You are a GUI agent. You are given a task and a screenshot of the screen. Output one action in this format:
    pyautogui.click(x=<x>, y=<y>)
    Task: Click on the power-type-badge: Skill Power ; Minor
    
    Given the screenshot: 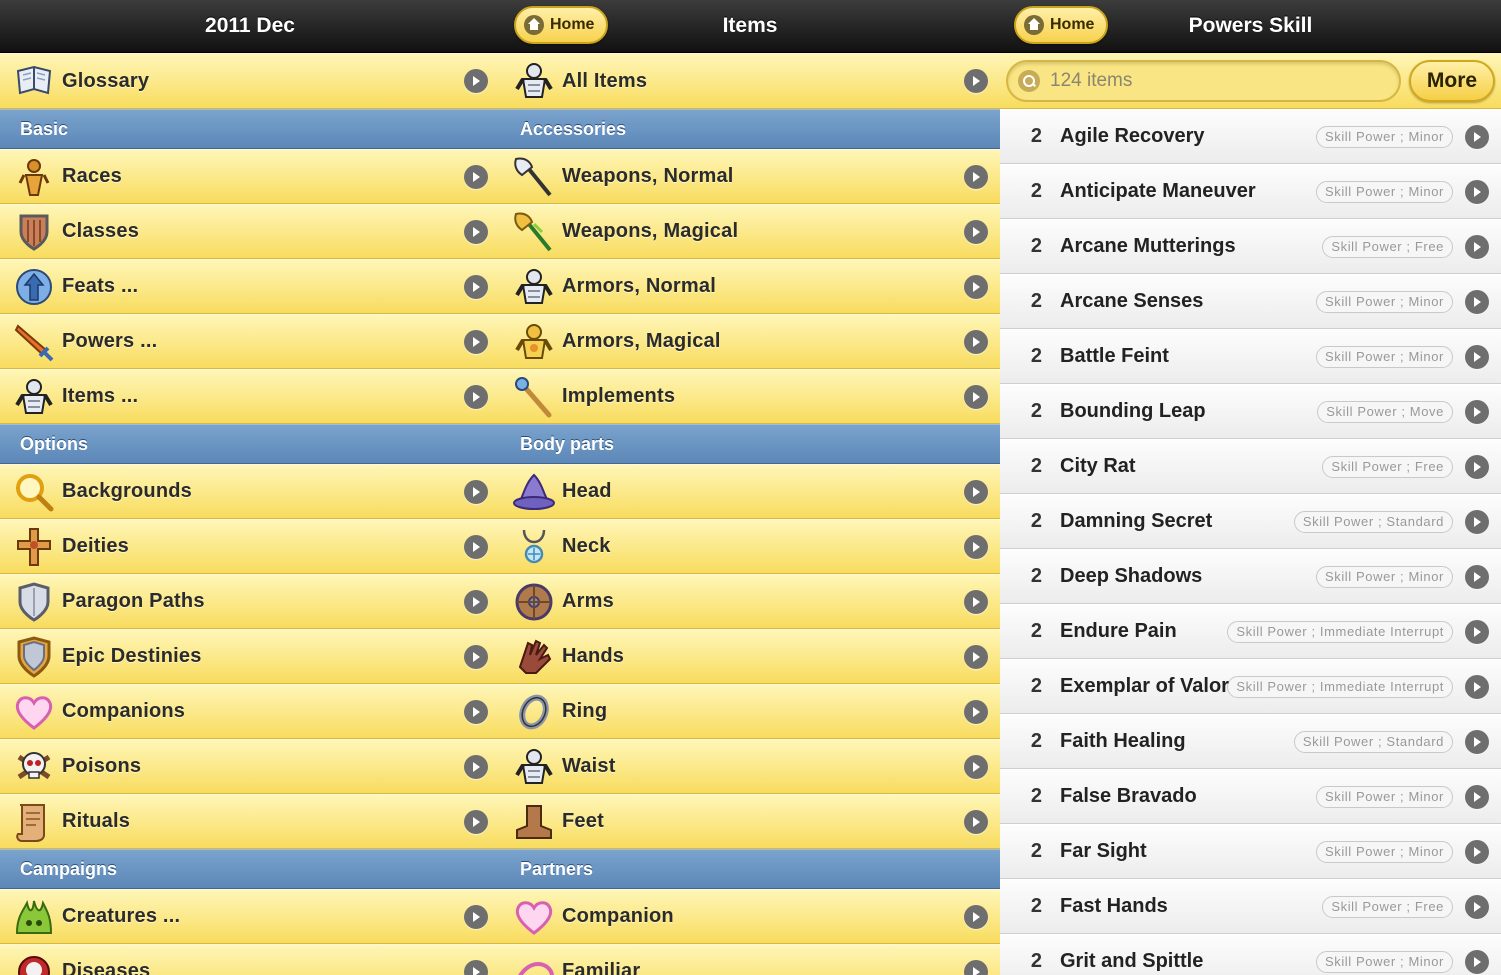 What is the action you would take?
    pyautogui.click(x=1384, y=191)
    